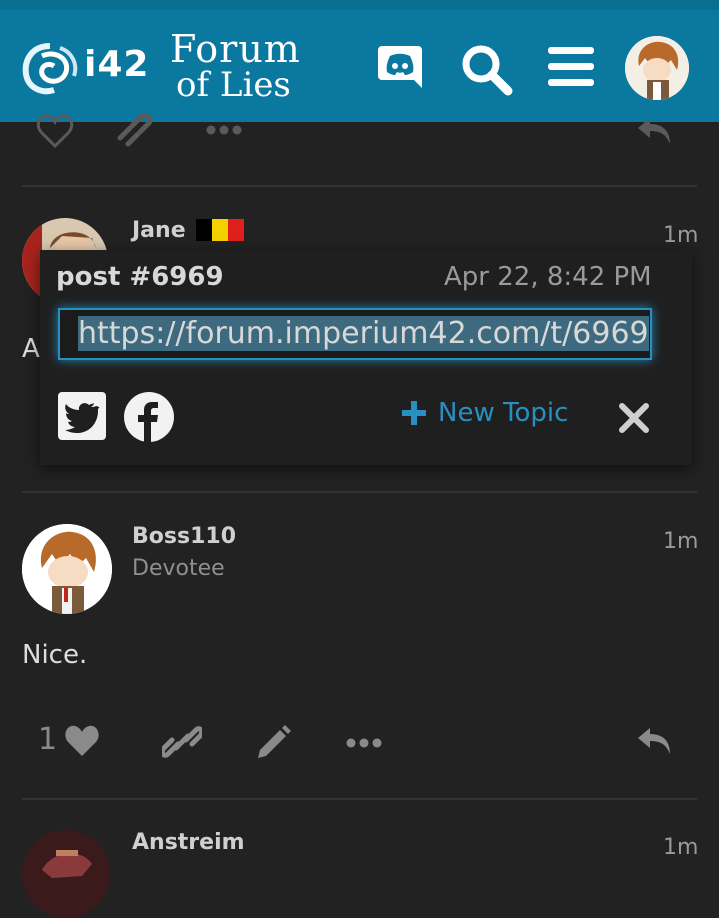  I want to click on close-icon, so click(634, 418).